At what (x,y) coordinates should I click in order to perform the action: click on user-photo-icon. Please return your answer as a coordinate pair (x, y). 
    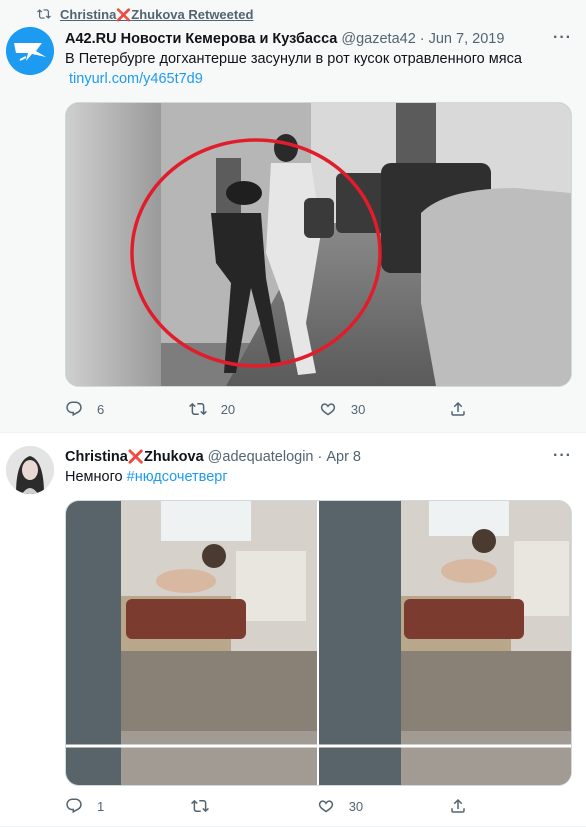
    Looking at the image, I should click on (30, 470).